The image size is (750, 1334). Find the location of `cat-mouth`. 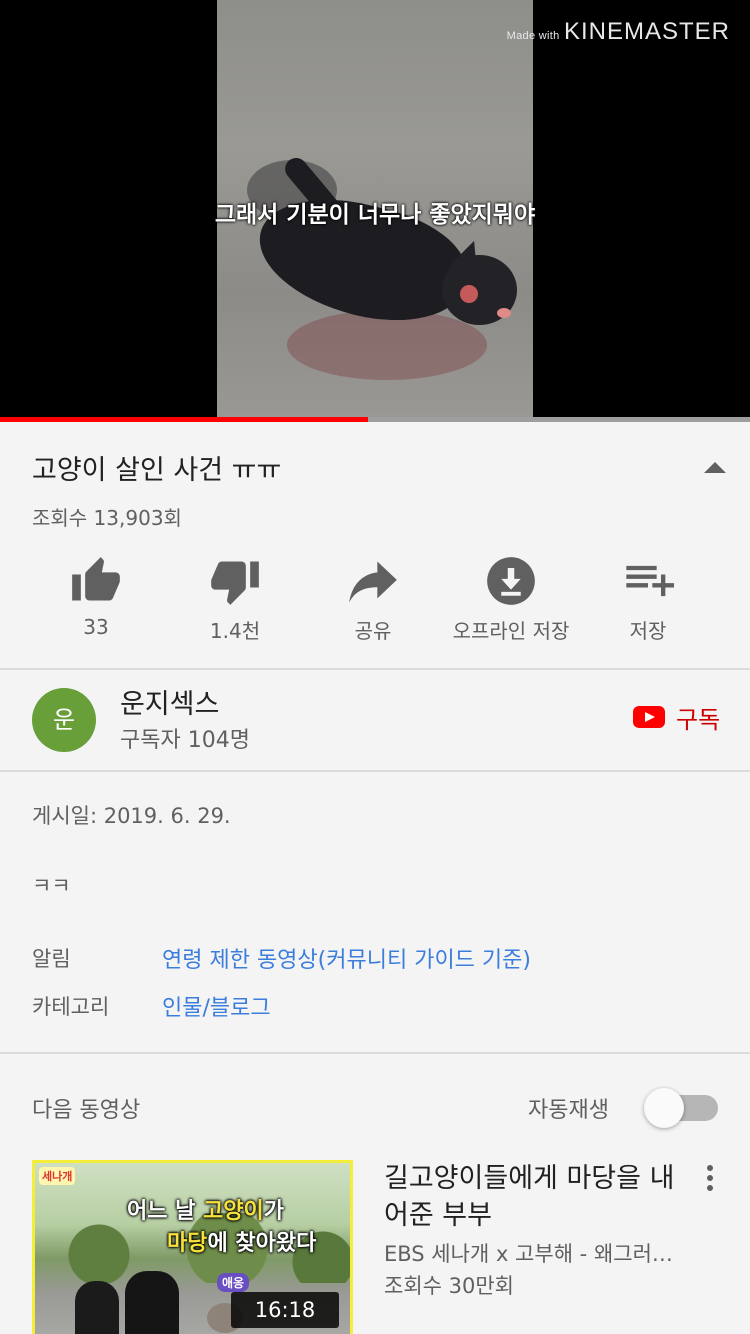

cat-mouth is located at coordinates (504, 313).